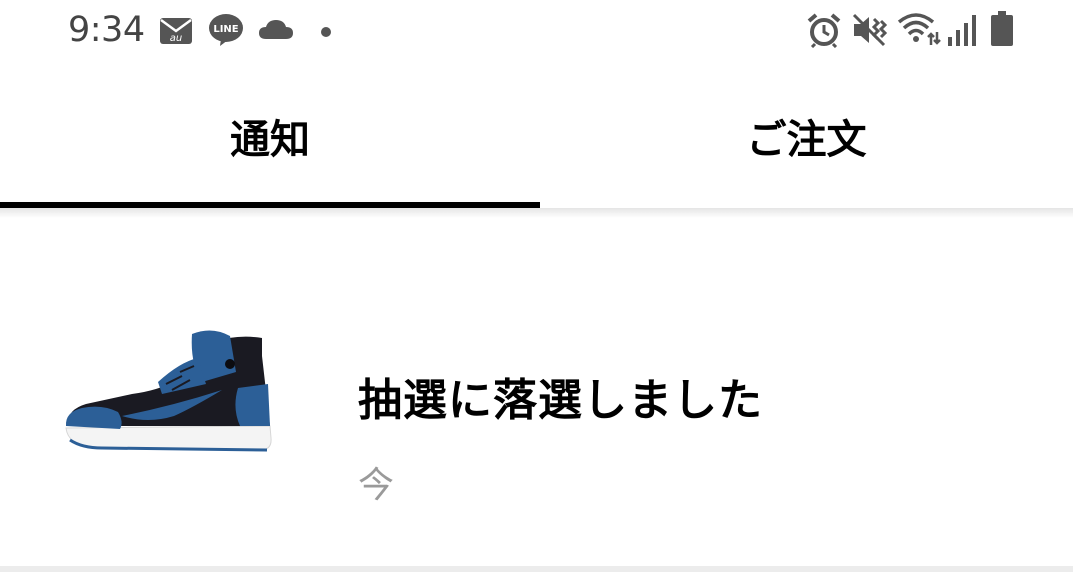 The width and height of the screenshot is (1073, 572). I want to click on notification-time: 今, so click(376, 485).